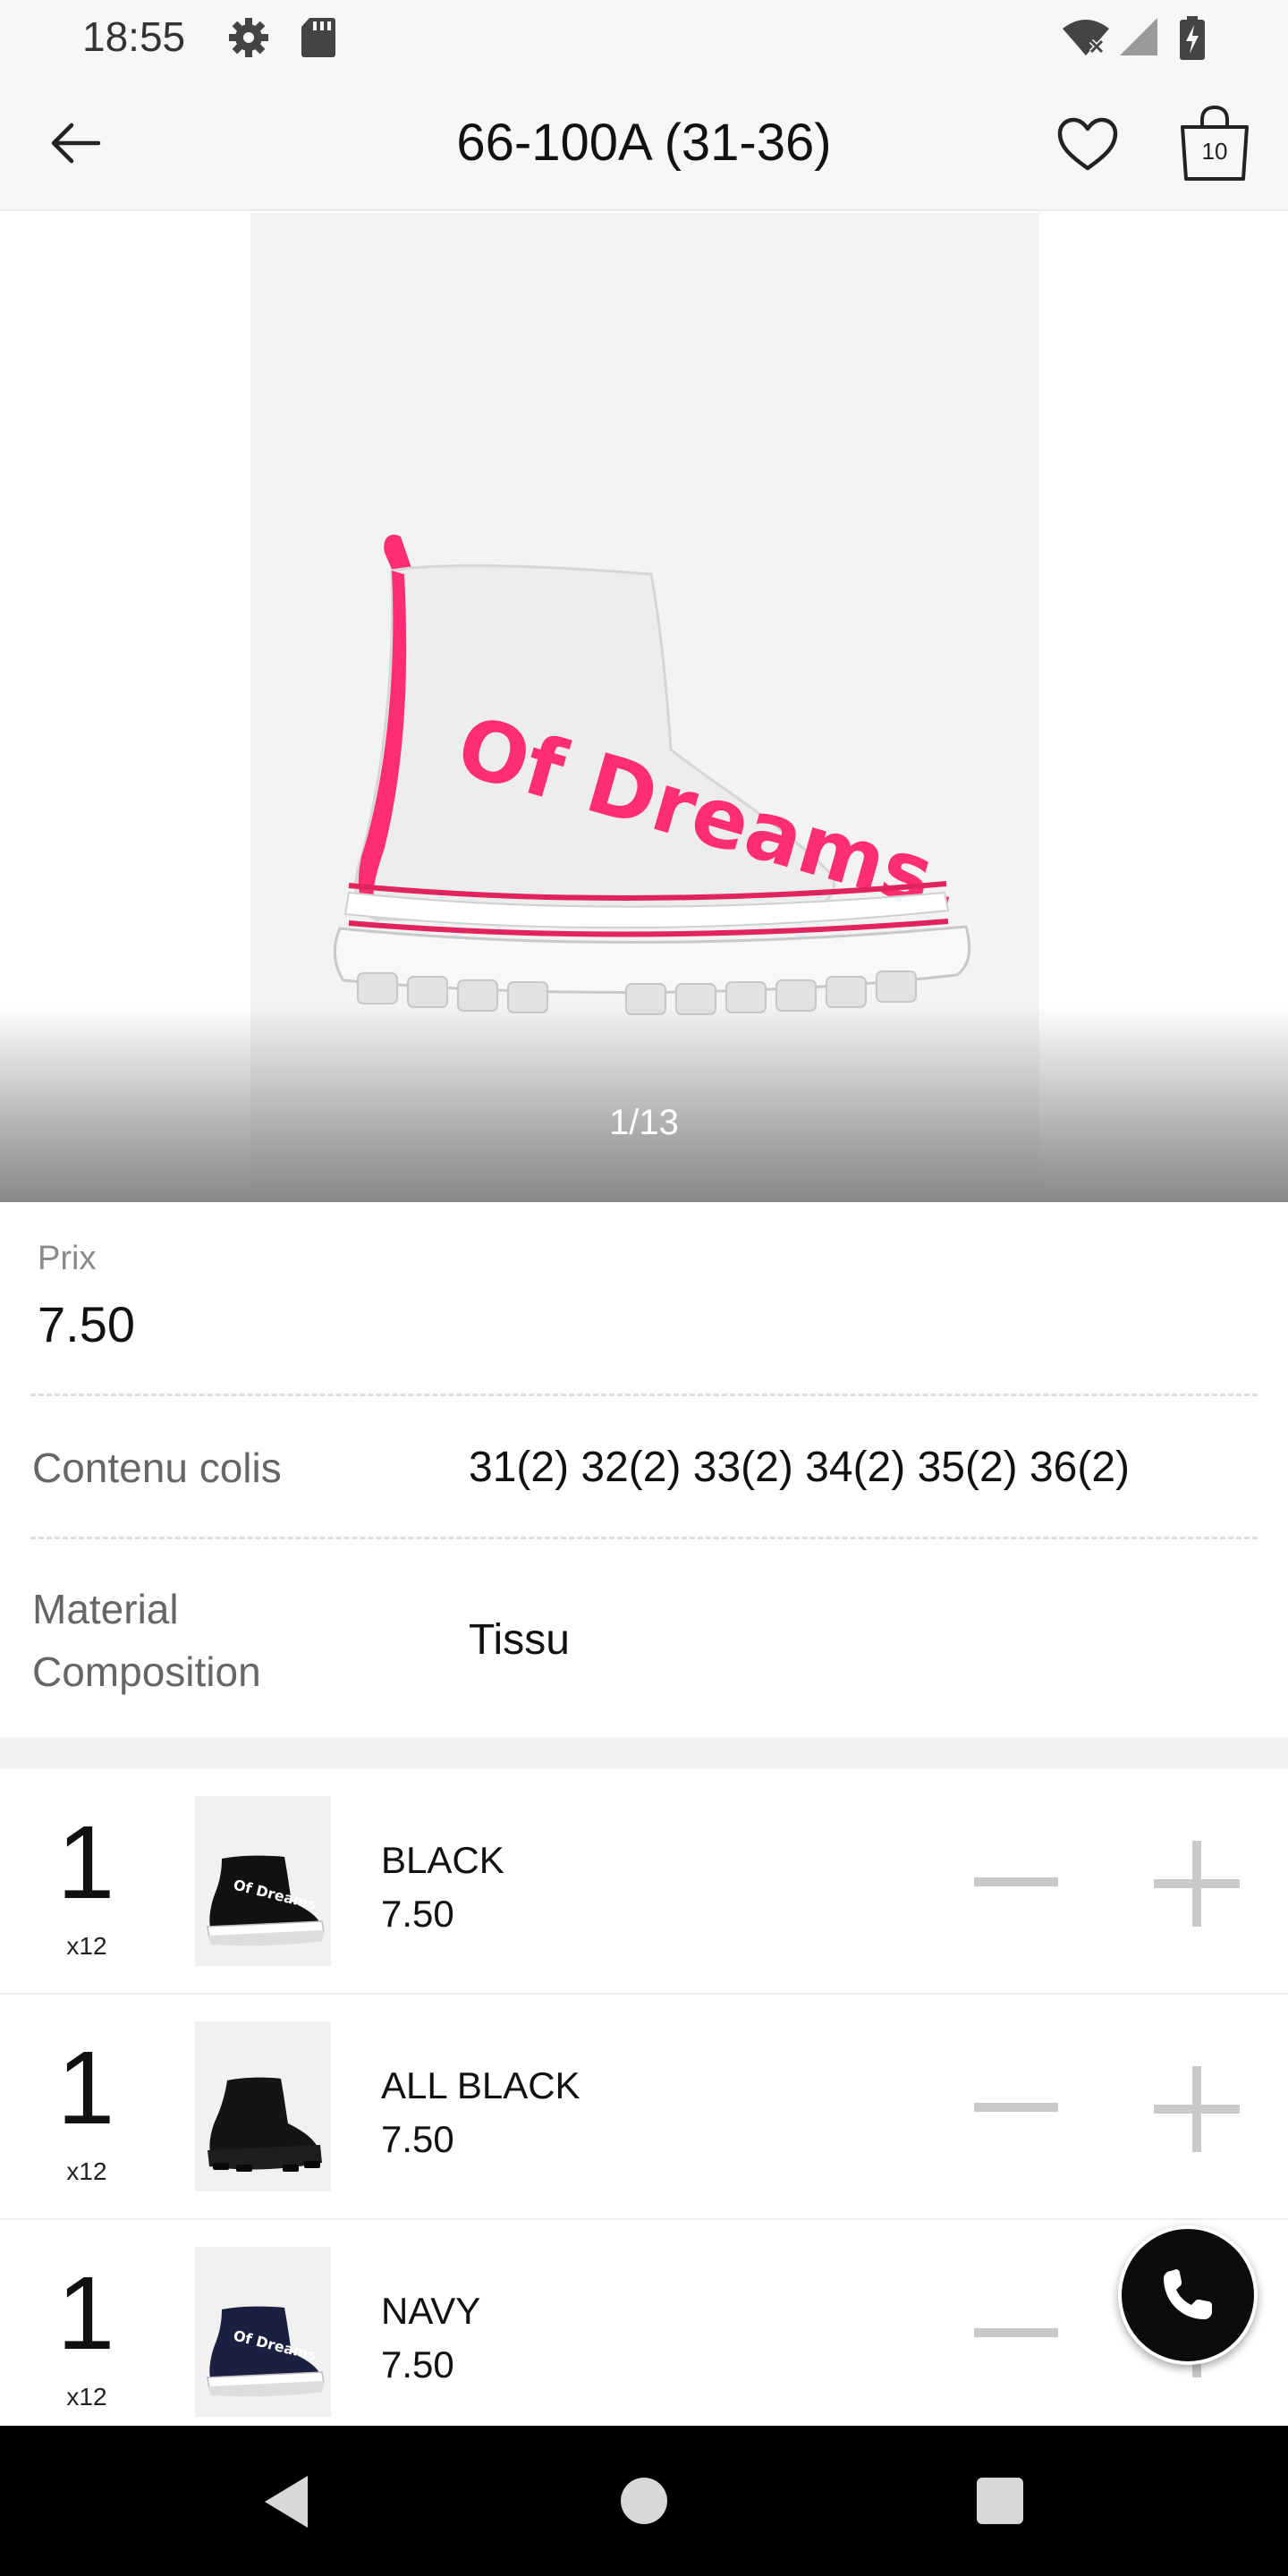  Describe the element at coordinates (644, 2332) in the screenshot. I see `variant-row: 1 x12 Of Dreams NAVY 7.50` at that location.